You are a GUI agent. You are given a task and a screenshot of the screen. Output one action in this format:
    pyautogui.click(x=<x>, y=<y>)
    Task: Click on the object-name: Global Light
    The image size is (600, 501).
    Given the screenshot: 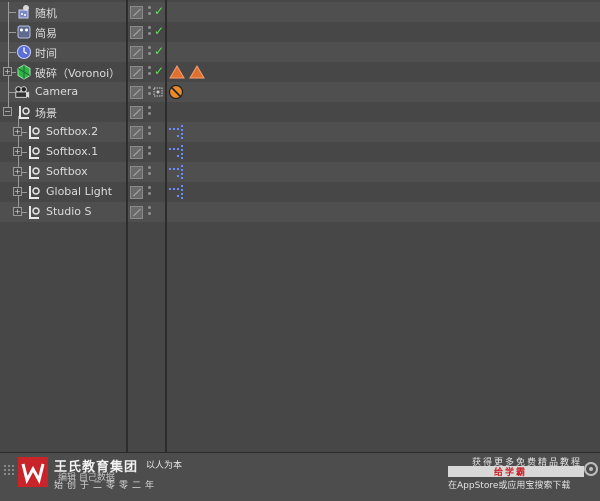 What is the action you would take?
    pyautogui.click(x=79, y=191)
    